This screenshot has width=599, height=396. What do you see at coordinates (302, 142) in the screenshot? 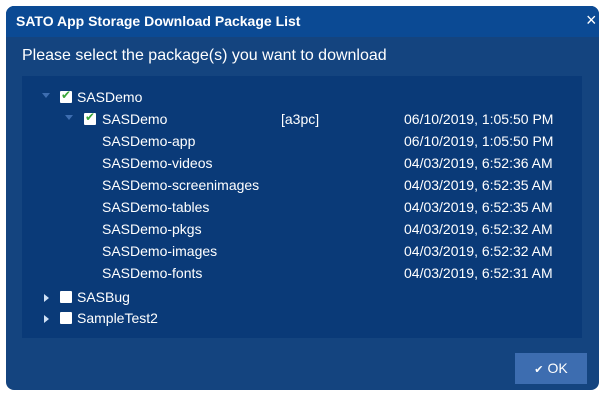
I see `tree-item: SASDemo-app 06/10/2019, 1:05:50 PM` at bounding box center [302, 142].